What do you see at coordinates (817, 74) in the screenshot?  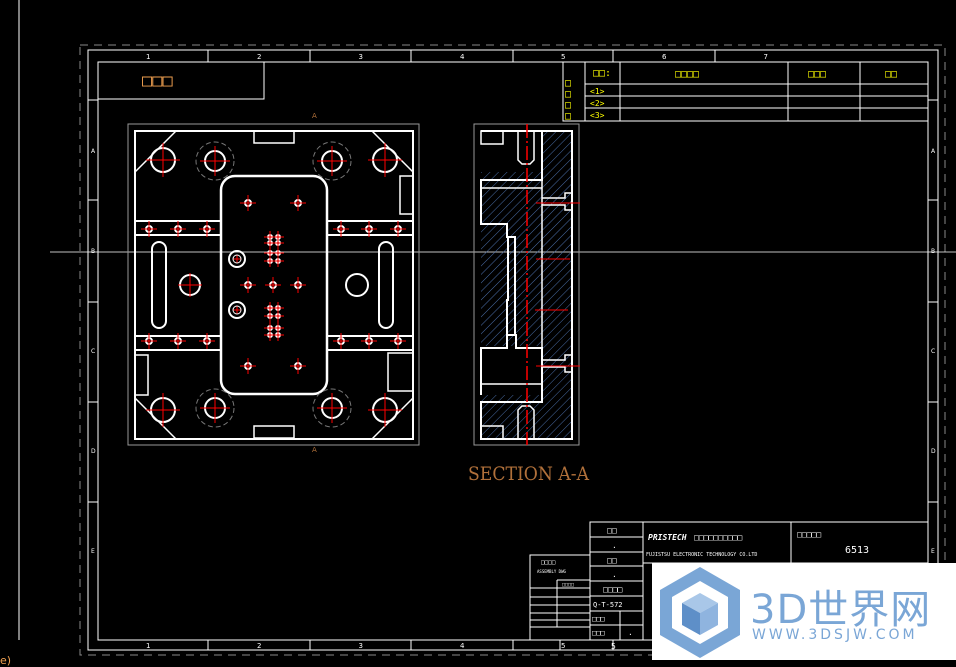 I see `revision-header-2: □□□` at bounding box center [817, 74].